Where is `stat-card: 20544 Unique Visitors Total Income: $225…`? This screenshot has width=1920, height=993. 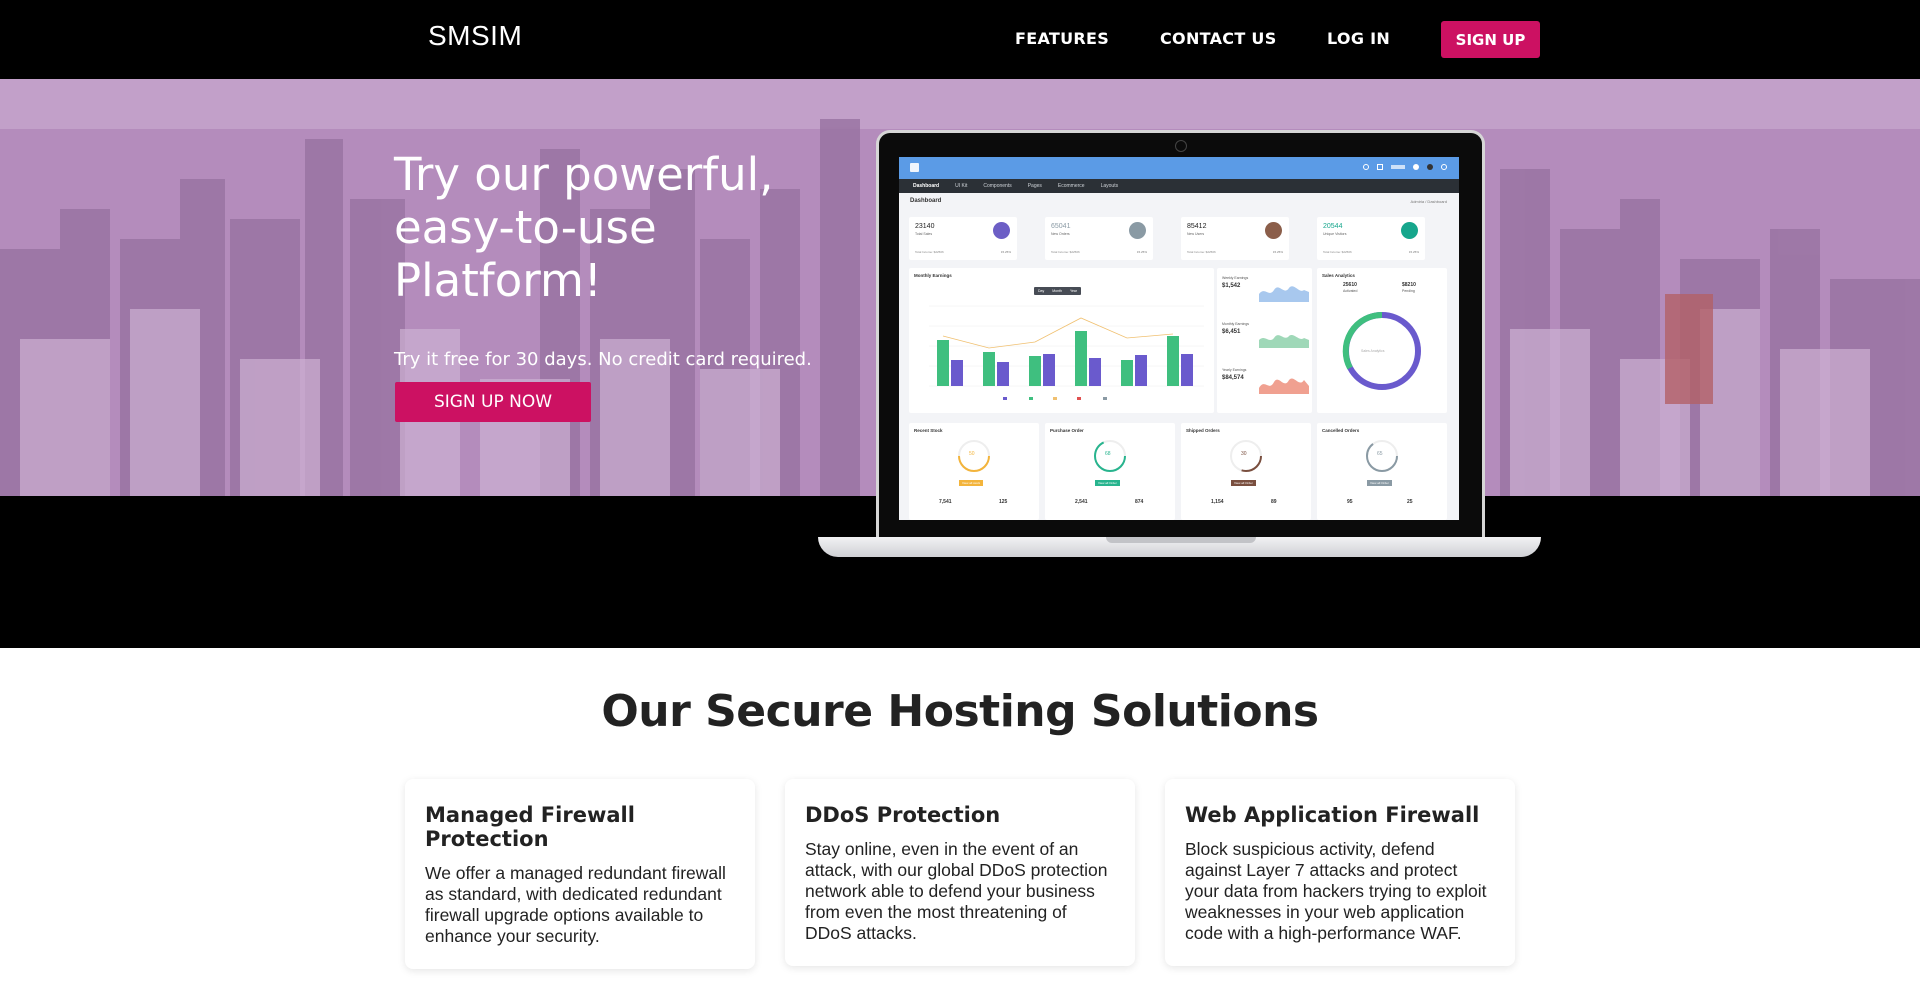
stat-card: 20544 Unique Visitors Total Income: $225… is located at coordinates (1371, 238).